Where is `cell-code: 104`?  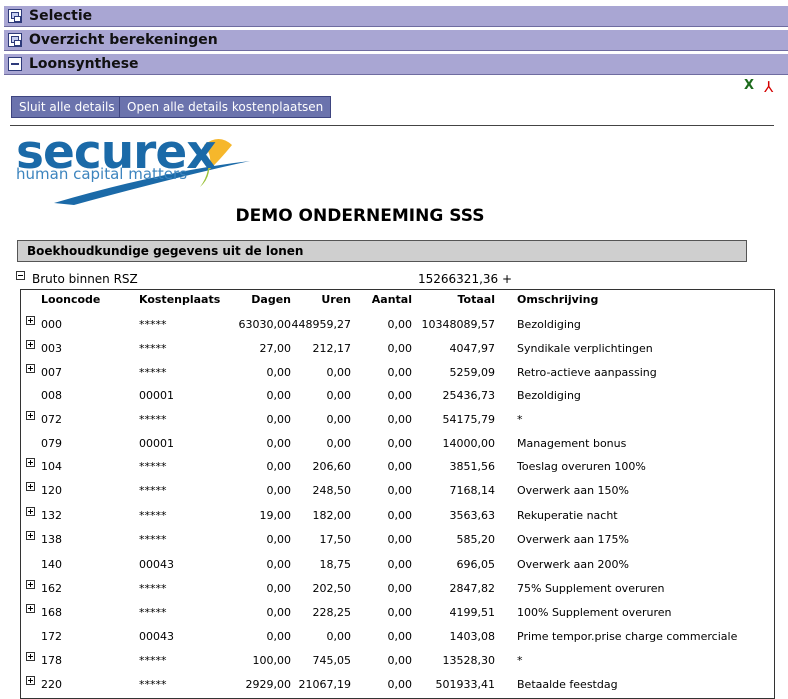 cell-code: 104 is located at coordinates (51, 466).